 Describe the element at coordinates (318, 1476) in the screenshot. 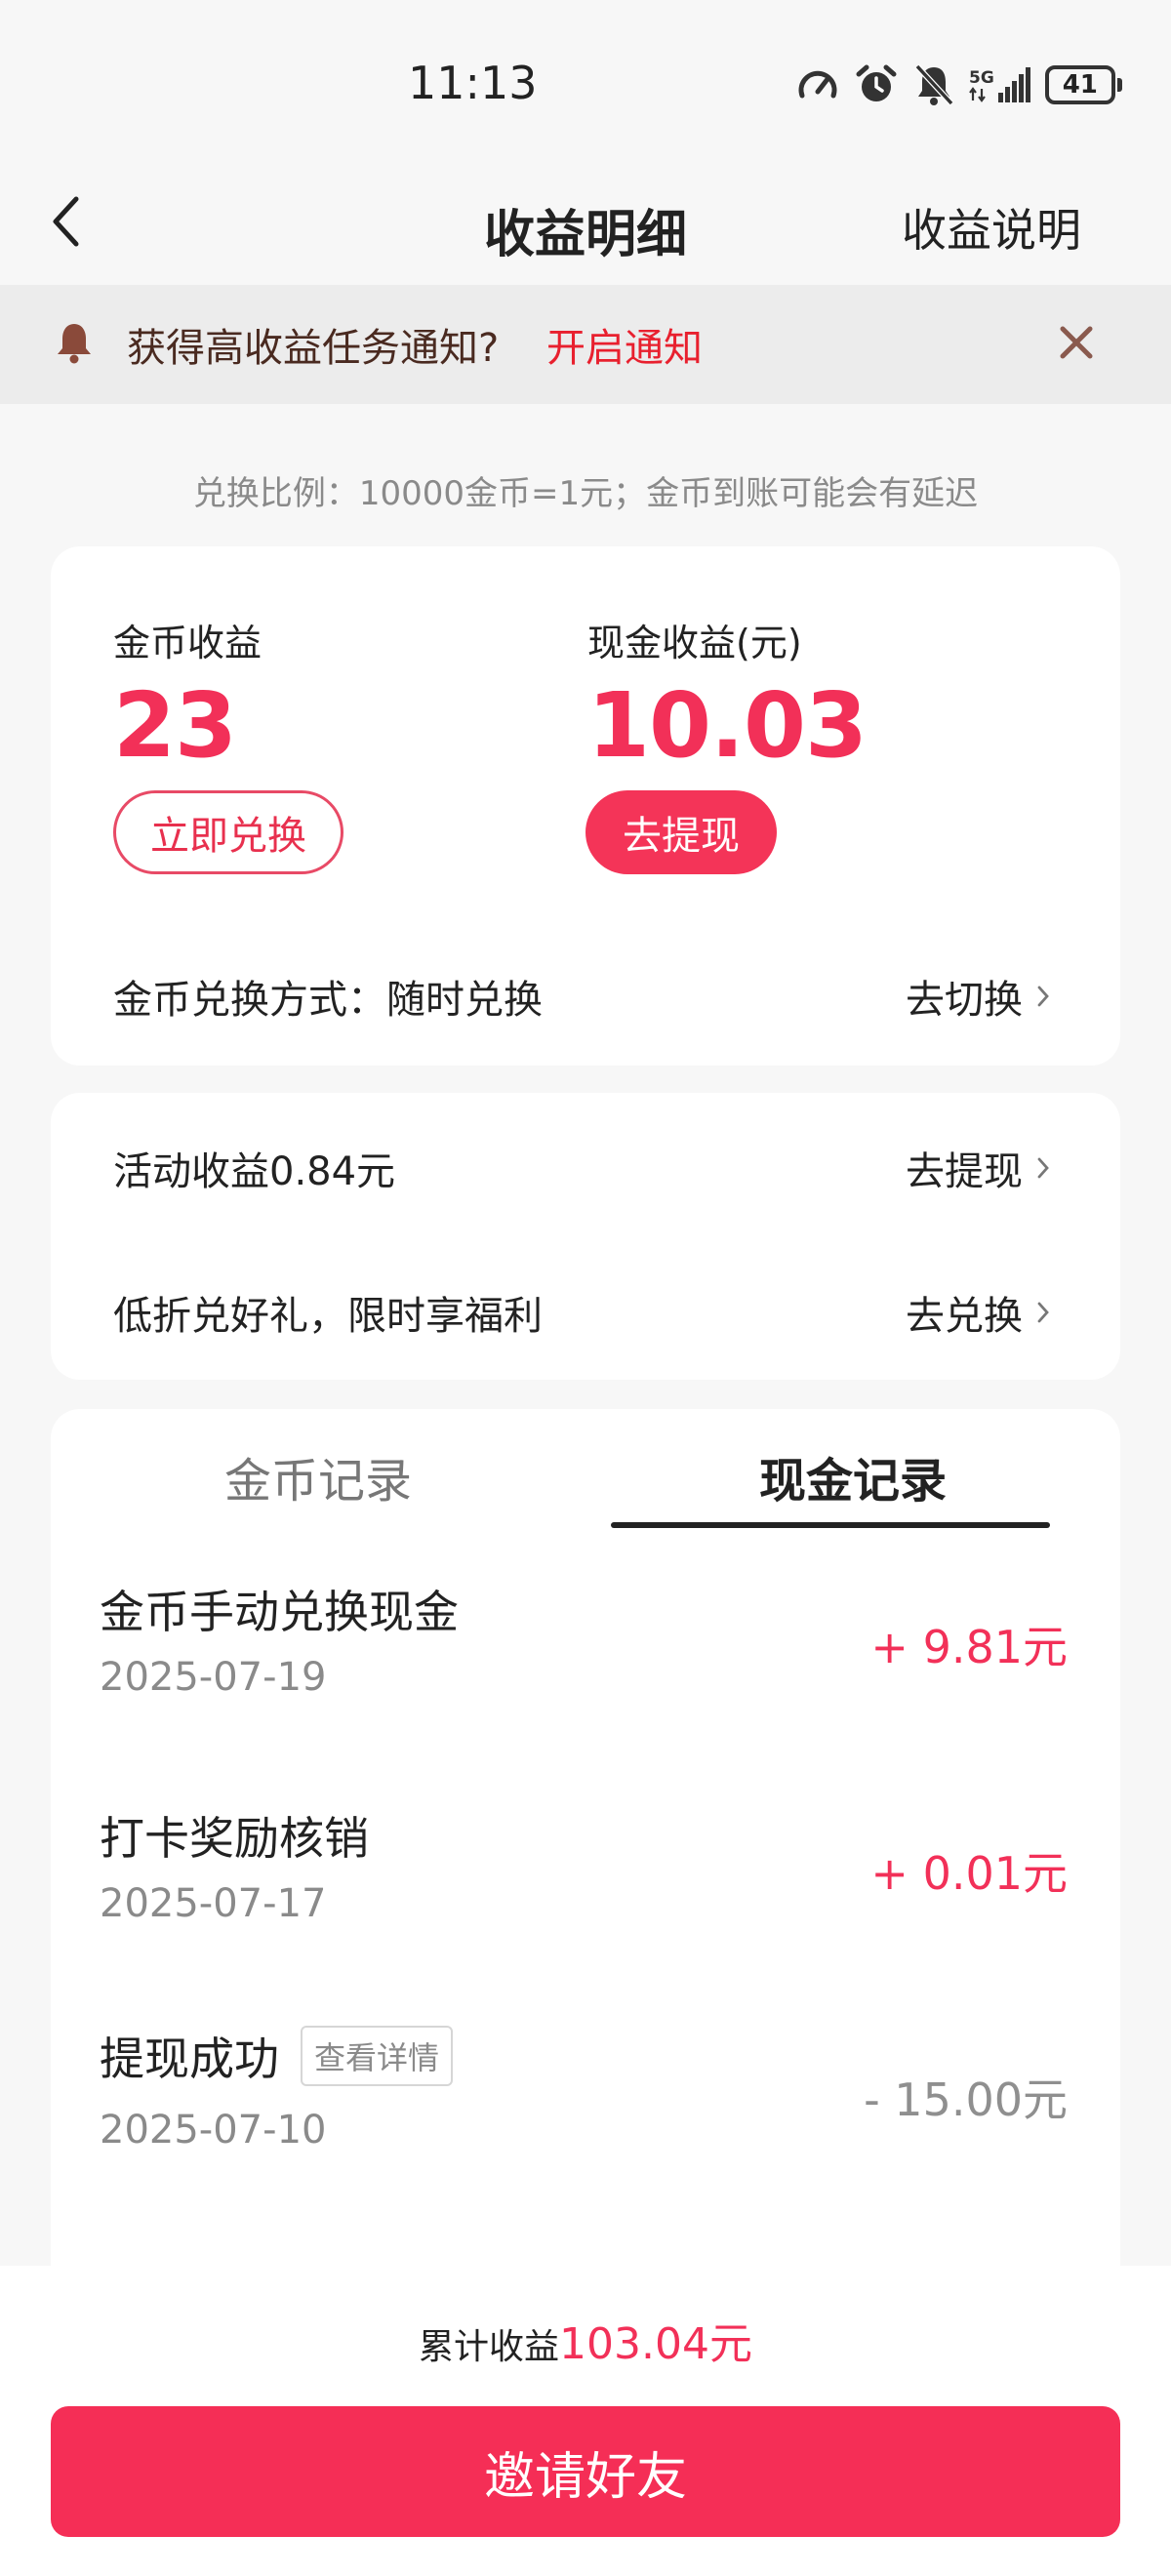

I see `tab-coin-records: 金币记录` at that location.